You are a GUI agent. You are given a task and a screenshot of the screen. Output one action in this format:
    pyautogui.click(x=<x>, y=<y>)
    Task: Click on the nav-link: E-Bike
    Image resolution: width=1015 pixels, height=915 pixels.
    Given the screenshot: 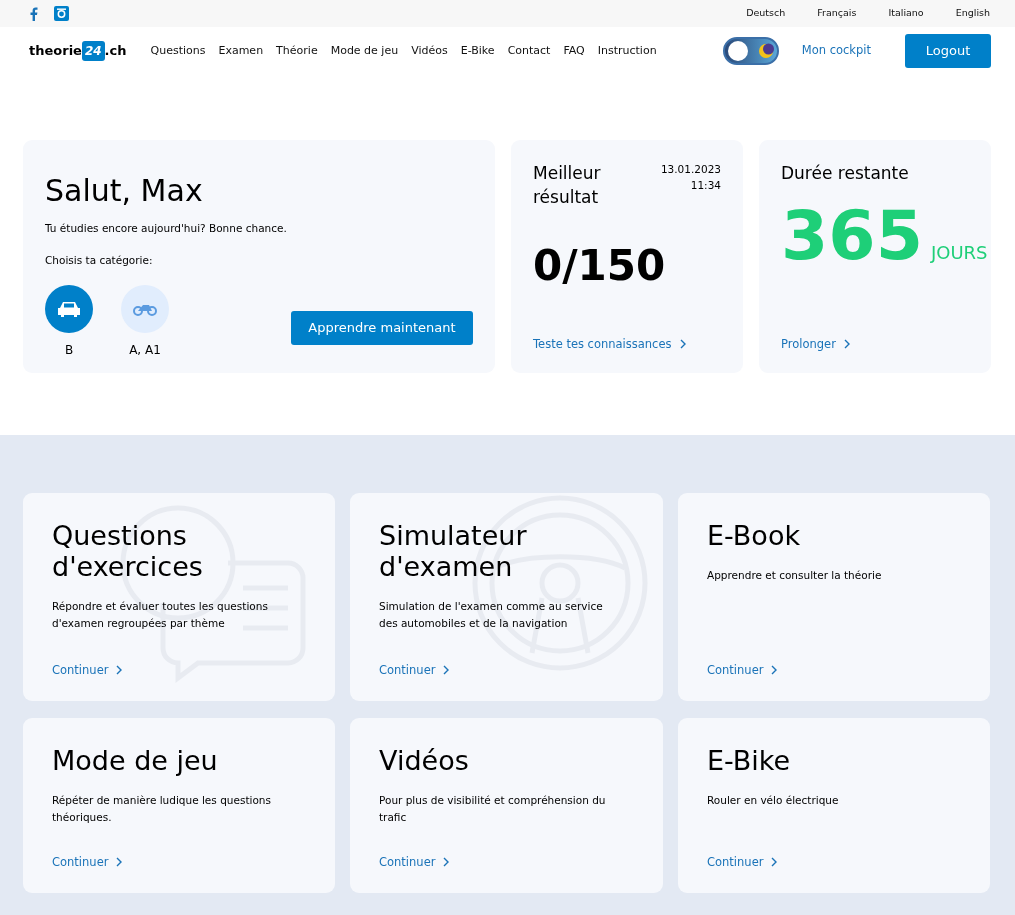 What is the action you would take?
    pyautogui.click(x=477, y=51)
    